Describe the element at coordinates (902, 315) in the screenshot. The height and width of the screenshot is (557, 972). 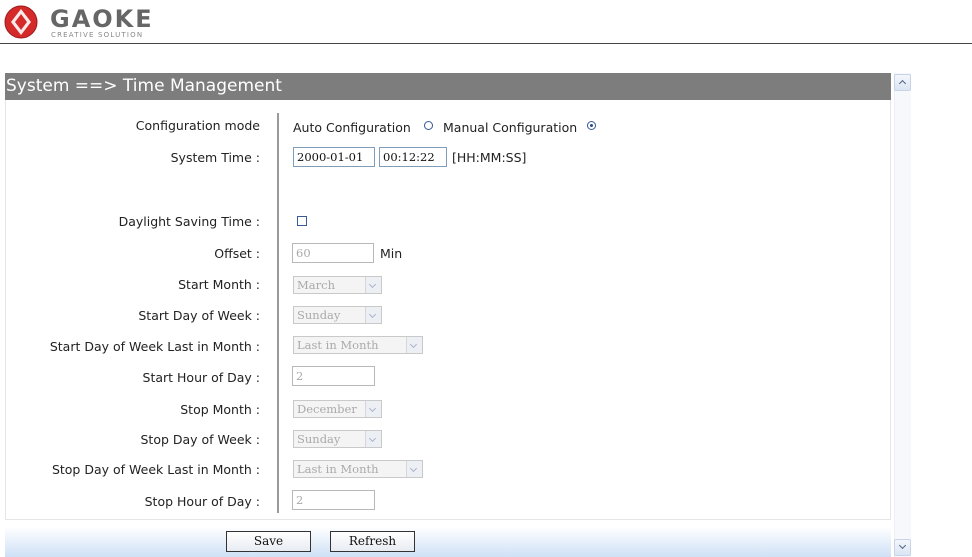
I see `vertical-scrollbar` at that location.